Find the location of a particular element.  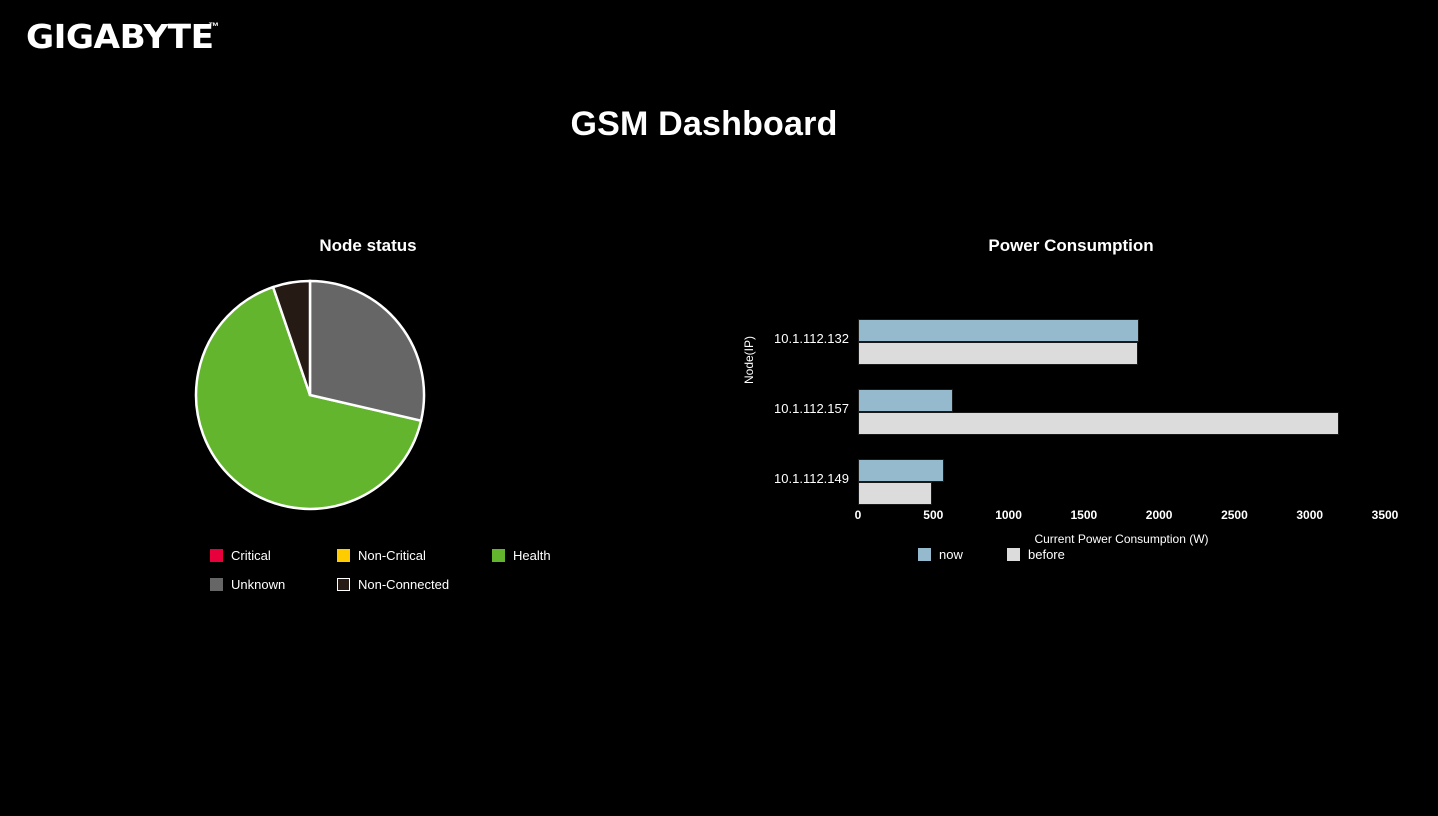

x-axis-tick: 2500 is located at coordinates (1234, 515).